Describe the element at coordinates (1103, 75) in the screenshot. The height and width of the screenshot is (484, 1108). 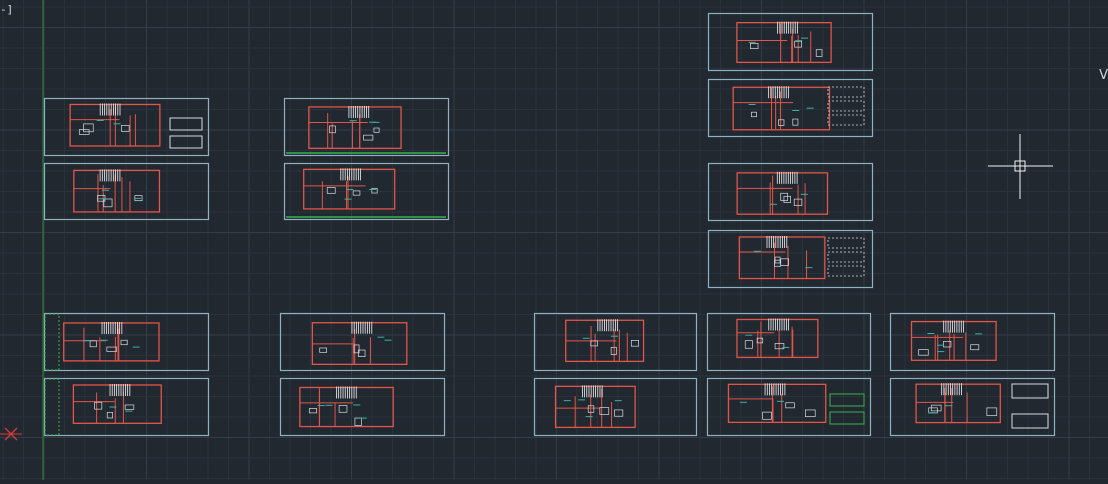
I see `viewcube-edge-glyph: V` at that location.